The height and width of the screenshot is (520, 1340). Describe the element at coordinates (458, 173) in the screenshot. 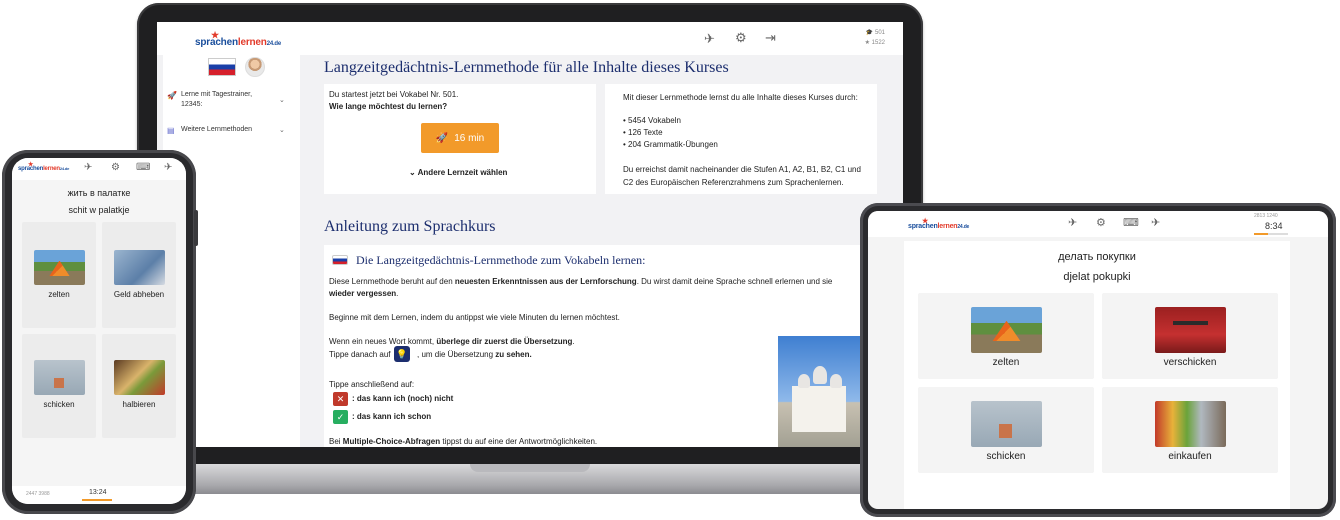

I see `other-duration-link: ⌄ Andere Lernzeit wählen` at that location.